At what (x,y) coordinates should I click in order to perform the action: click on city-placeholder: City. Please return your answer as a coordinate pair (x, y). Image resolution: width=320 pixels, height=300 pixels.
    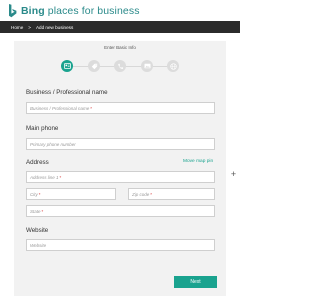
    Looking at the image, I should click on (34, 194).